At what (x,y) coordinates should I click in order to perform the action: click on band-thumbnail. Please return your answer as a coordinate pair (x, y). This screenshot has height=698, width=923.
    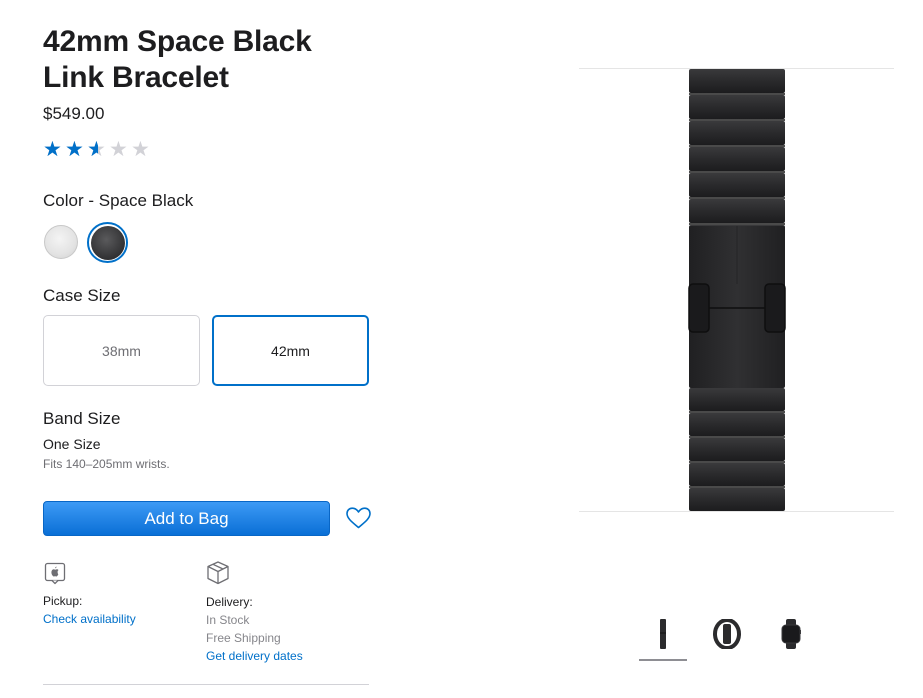
    Looking at the image, I should click on (663, 634).